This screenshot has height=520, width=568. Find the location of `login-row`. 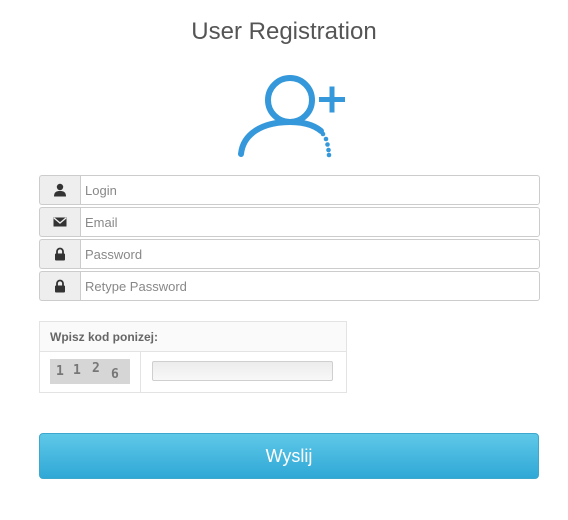

login-row is located at coordinates (289, 190).